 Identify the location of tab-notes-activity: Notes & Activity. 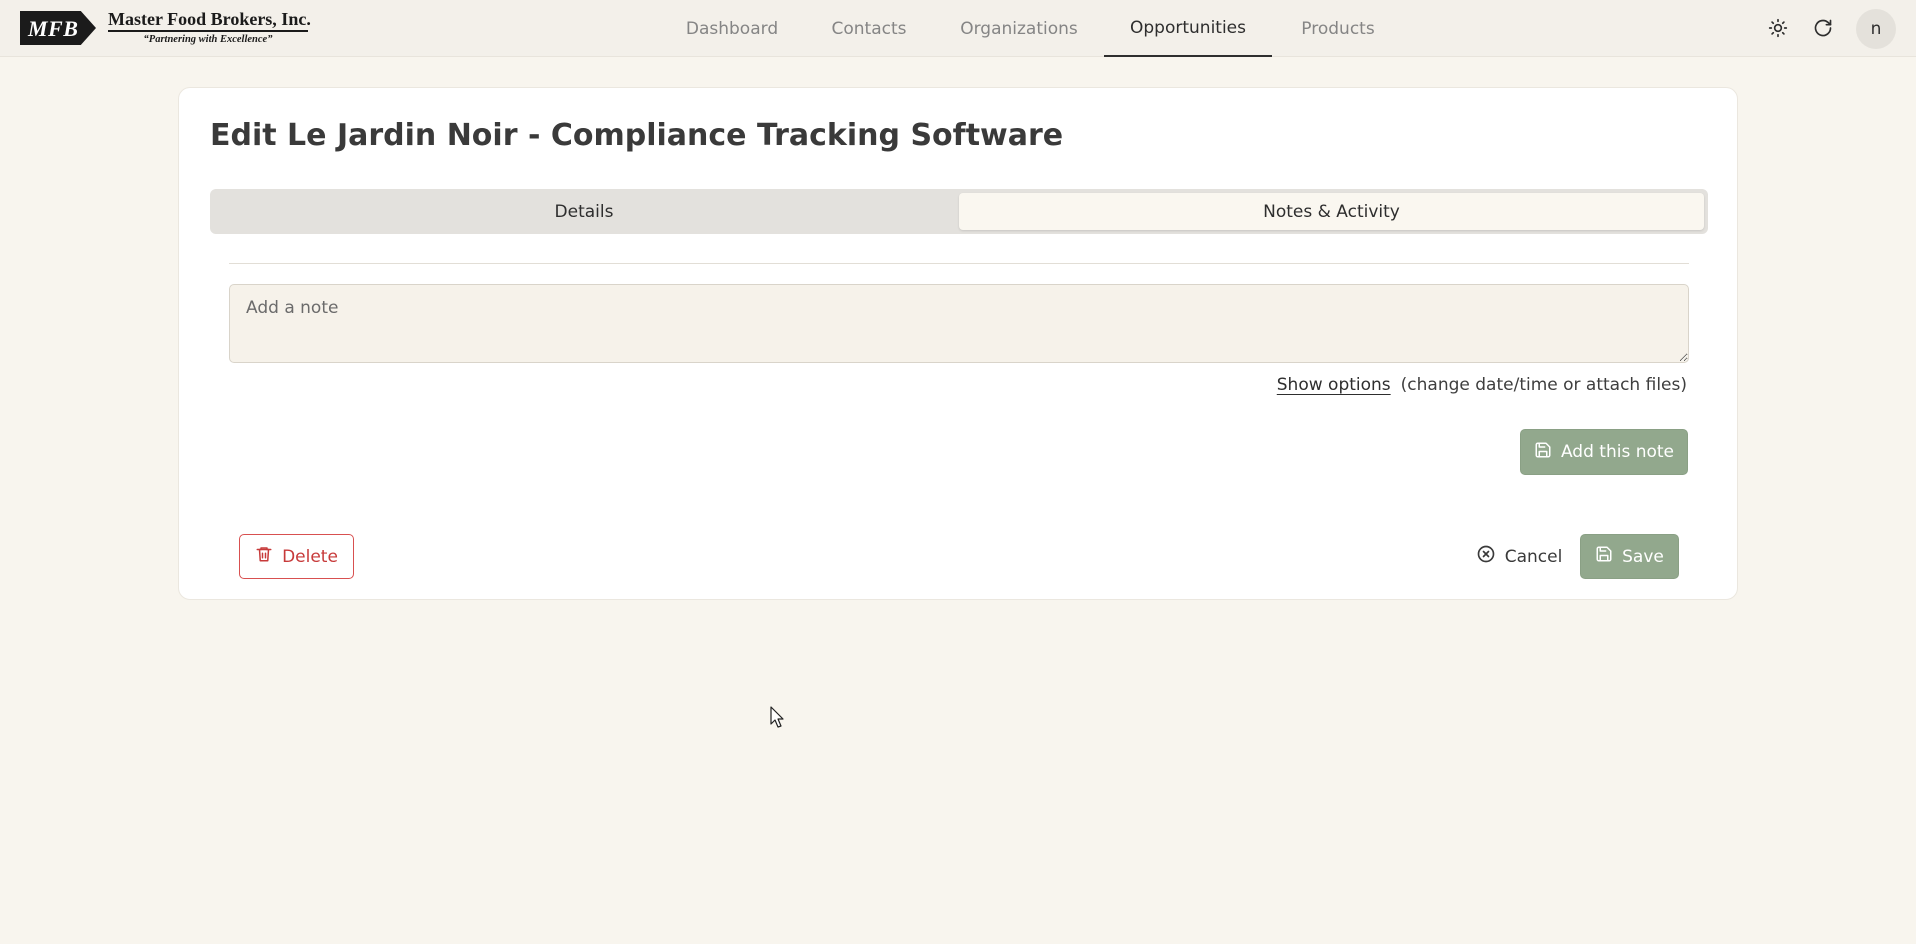
(1331, 211).